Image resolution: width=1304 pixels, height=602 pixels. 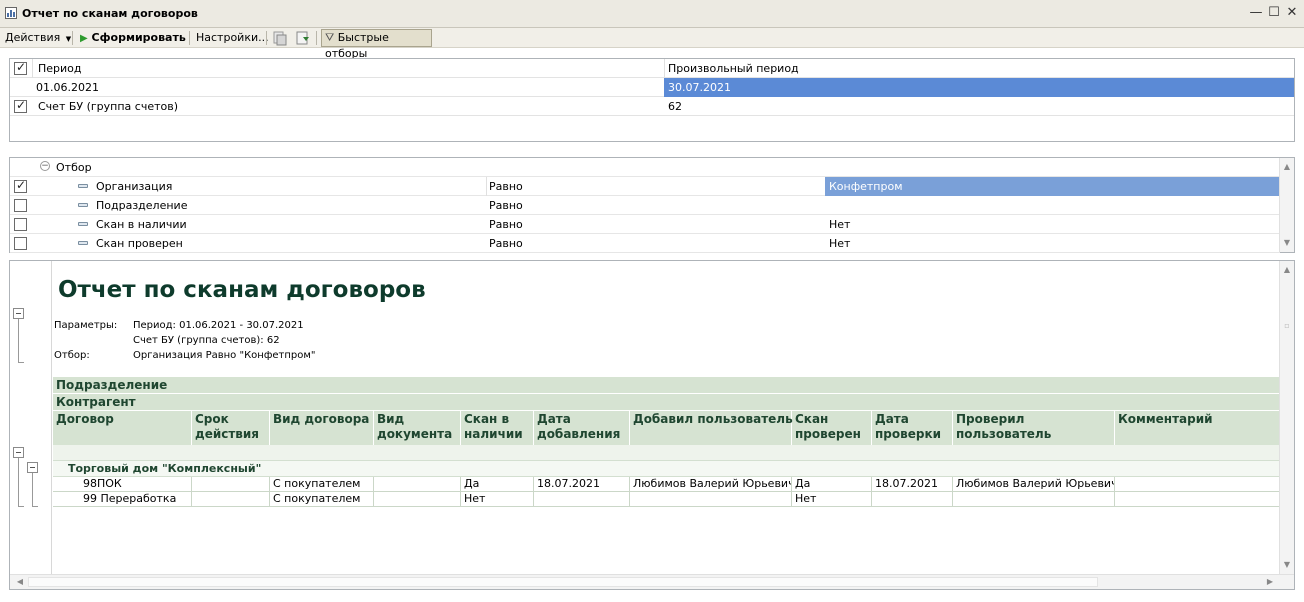 What do you see at coordinates (122, 428) in the screenshot?
I see `column-header: Договор` at bounding box center [122, 428].